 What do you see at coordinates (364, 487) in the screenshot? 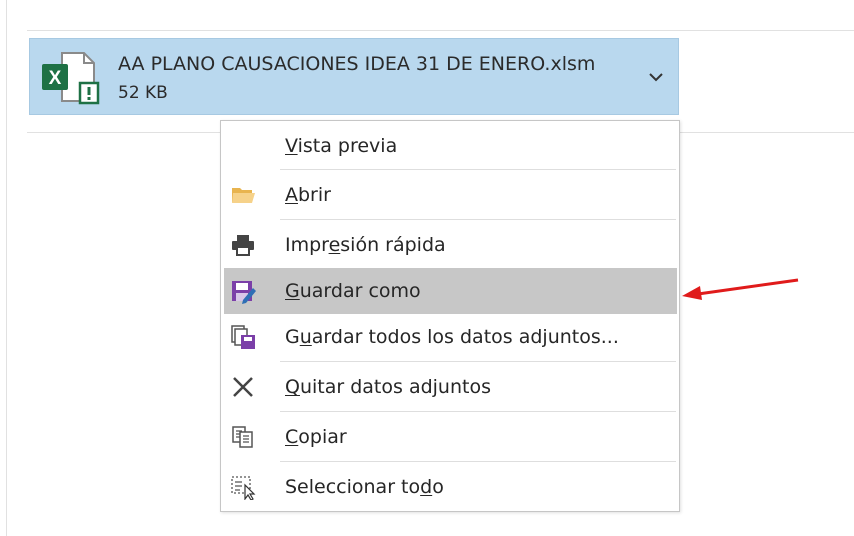
I see `menu-item-label: Seleccionar todo` at bounding box center [364, 487].